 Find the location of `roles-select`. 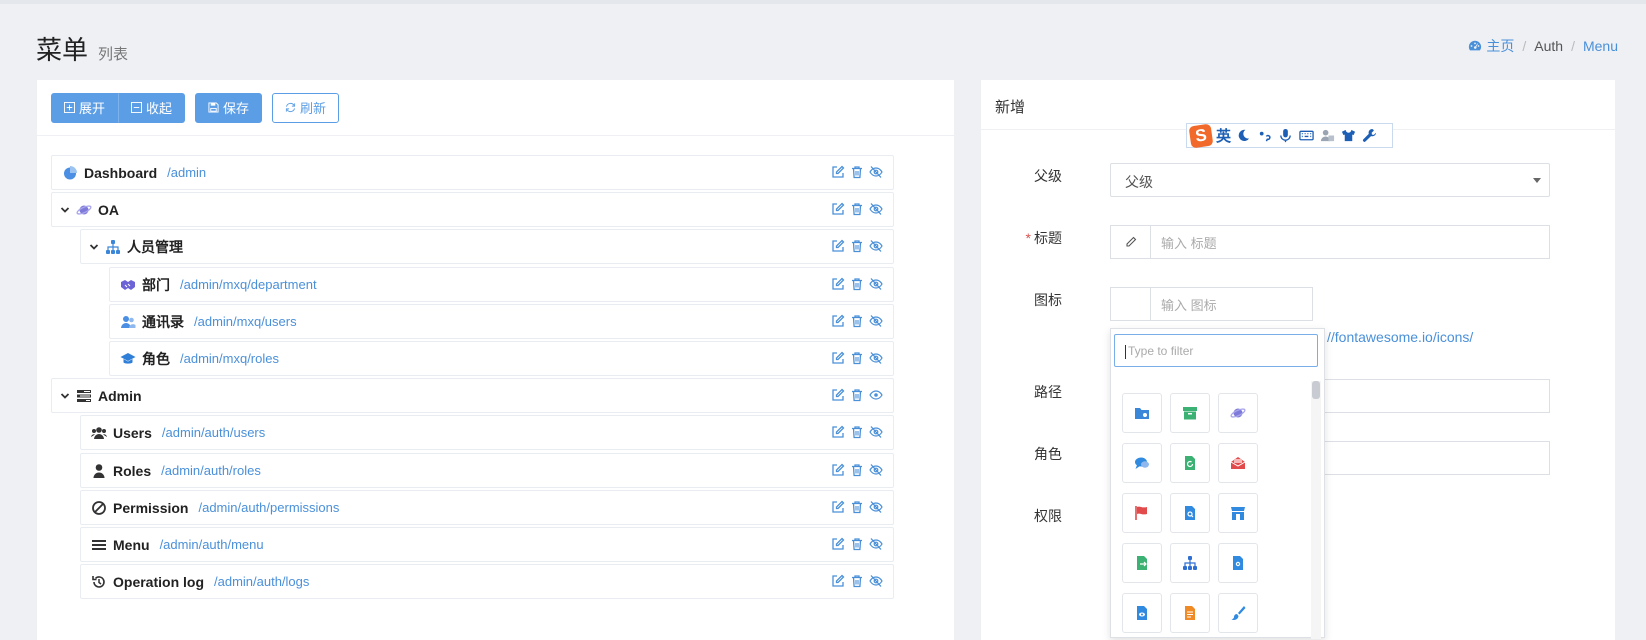

roles-select is located at coordinates (1434, 458).